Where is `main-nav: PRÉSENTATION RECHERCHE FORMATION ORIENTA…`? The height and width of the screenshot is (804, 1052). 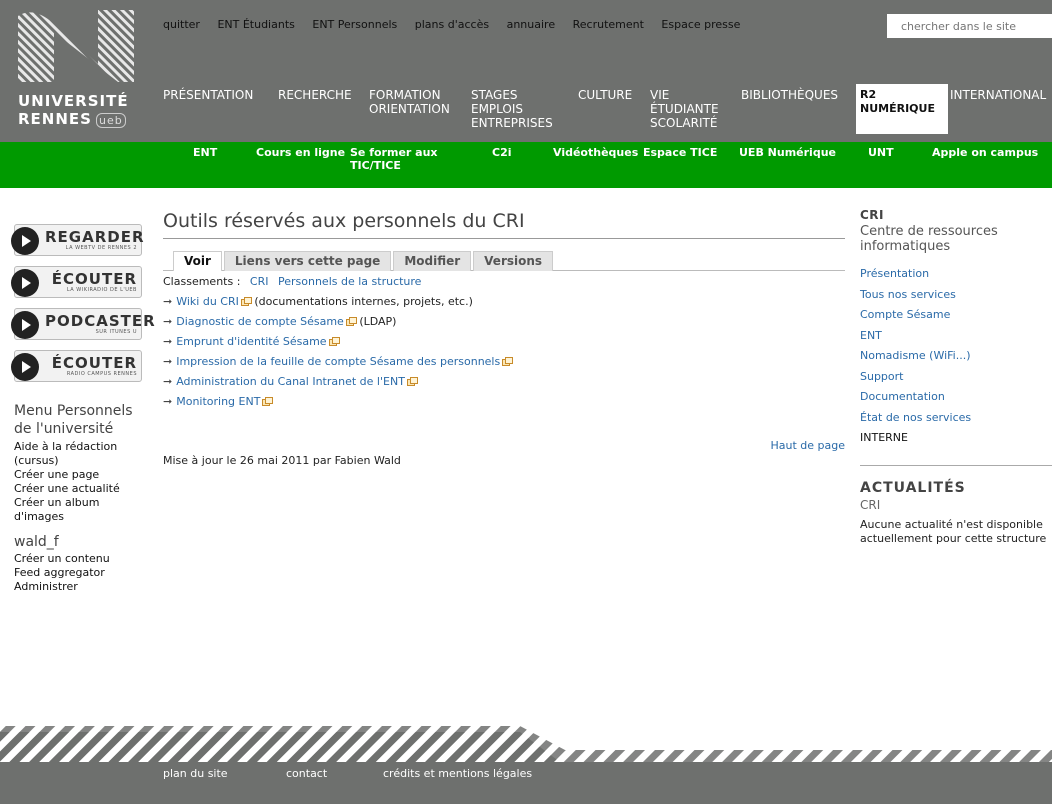
main-nav: PRÉSENTATION RECHERCHE FORMATION ORIENTA… is located at coordinates (526, 109).